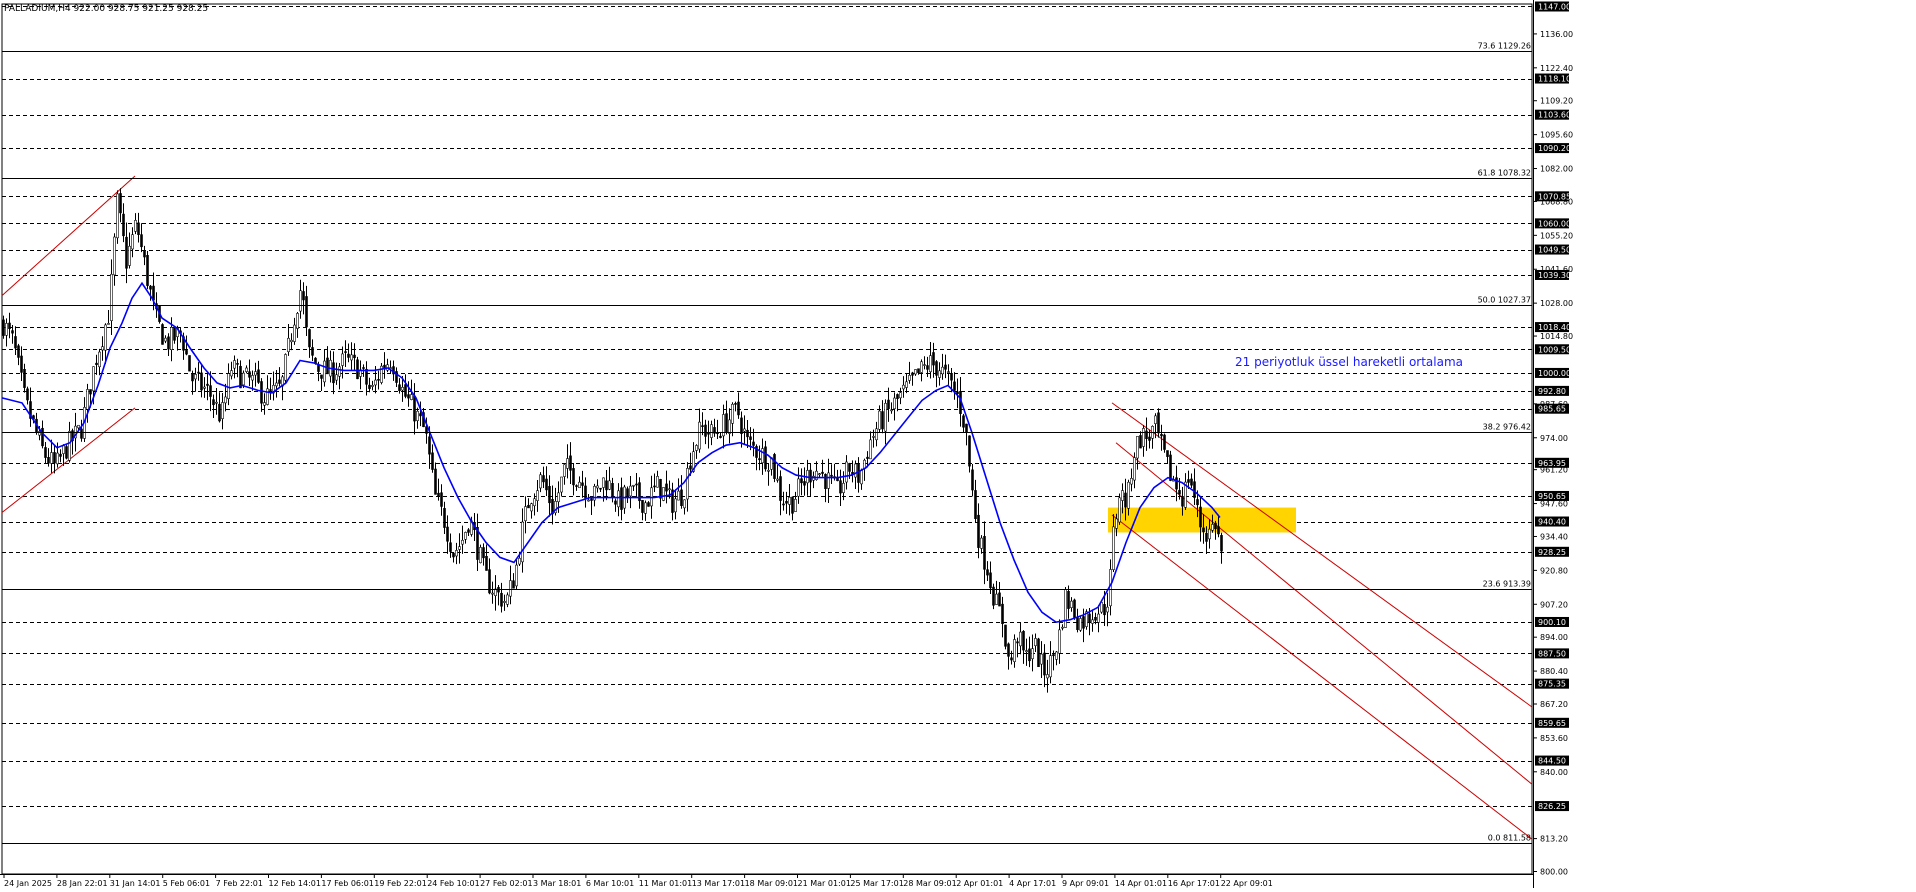 Image resolution: width=1916 pixels, height=892 pixels. Describe the element at coordinates (28, 883) in the screenshot. I see `time-tick-label: 24 Jan 2025` at that location.